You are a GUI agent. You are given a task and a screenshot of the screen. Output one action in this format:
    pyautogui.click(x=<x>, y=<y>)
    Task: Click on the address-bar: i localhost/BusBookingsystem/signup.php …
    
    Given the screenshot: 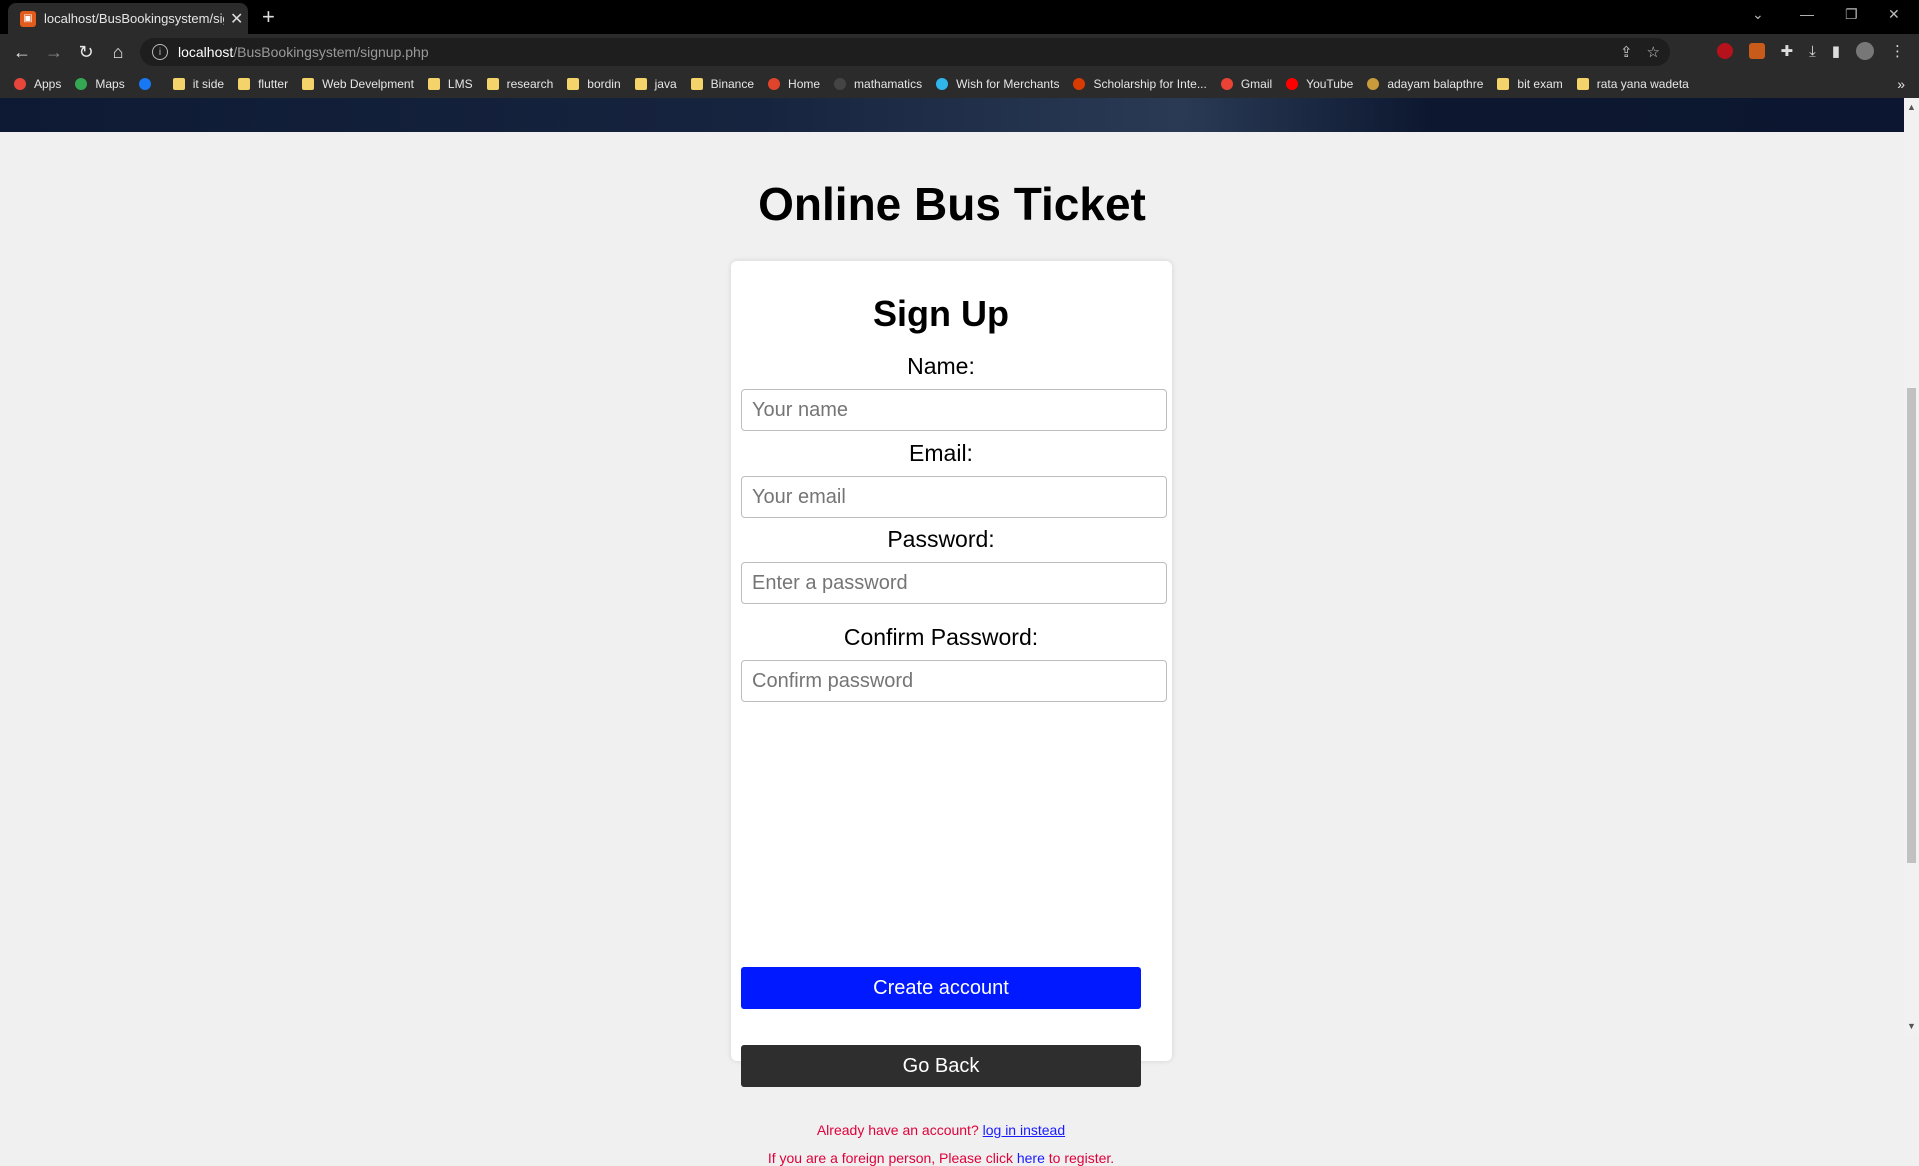 What is the action you would take?
    pyautogui.click(x=905, y=52)
    